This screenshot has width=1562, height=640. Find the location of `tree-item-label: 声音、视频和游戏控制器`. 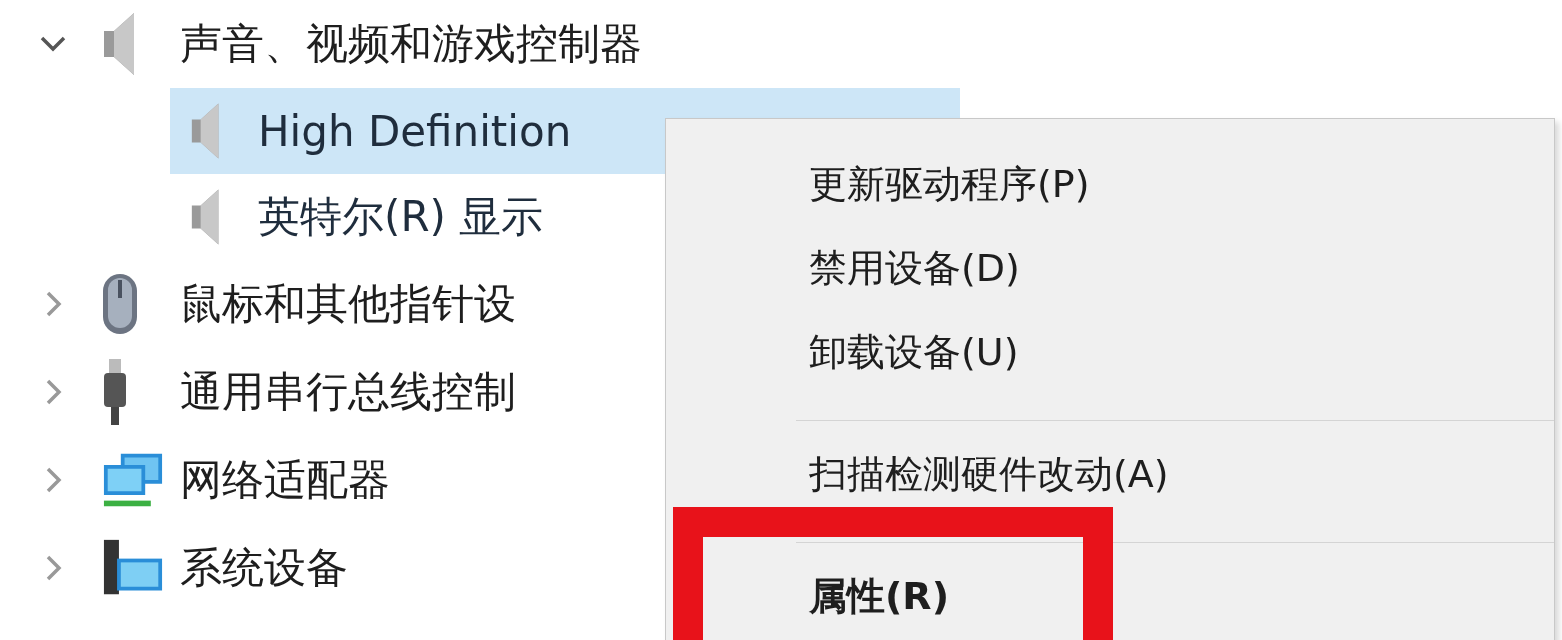

tree-item-label: 声音、视频和游戏控制器 is located at coordinates (411, 44).